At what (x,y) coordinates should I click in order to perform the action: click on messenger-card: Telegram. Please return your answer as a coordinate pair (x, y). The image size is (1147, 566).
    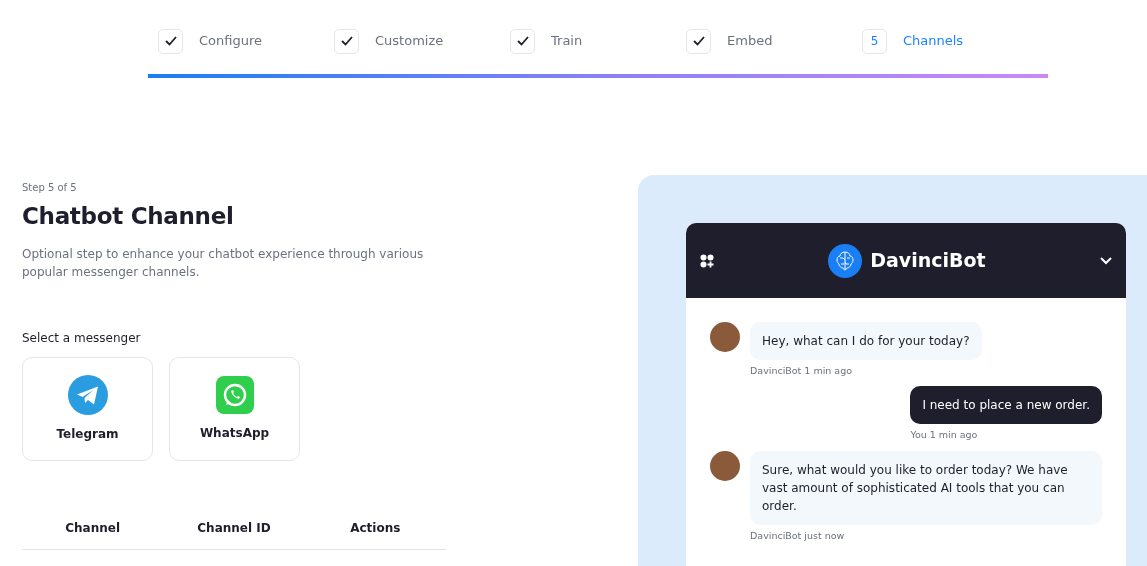
    Looking at the image, I should click on (87, 408).